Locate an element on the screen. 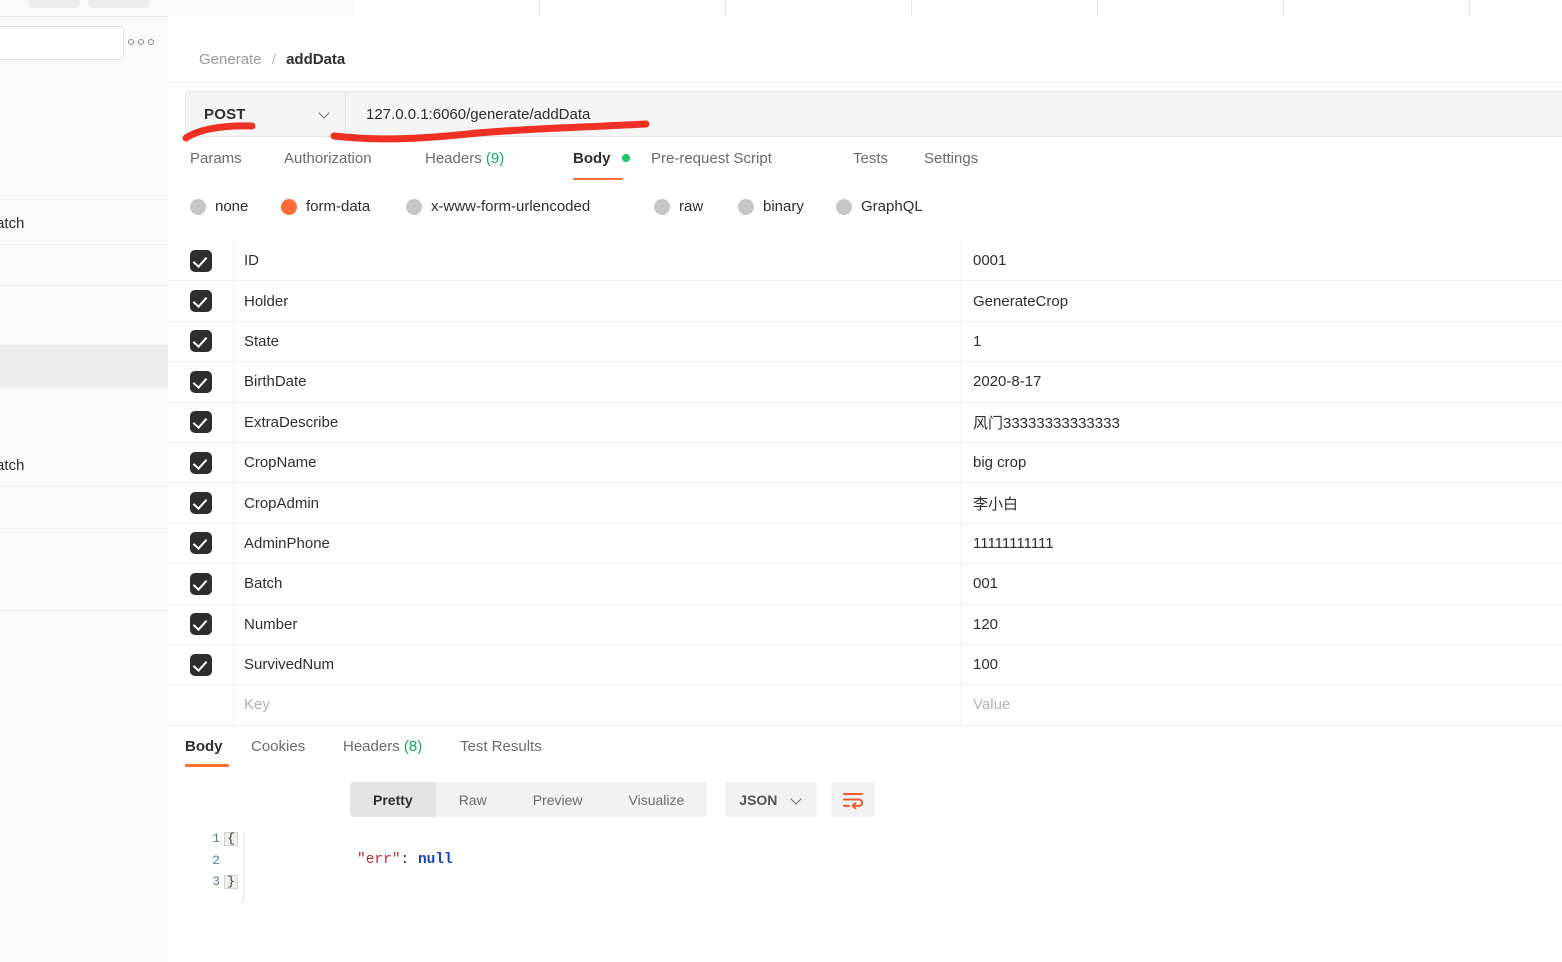 The image size is (1562, 962). value-input: 0001 is located at coordinates (1261, 260).